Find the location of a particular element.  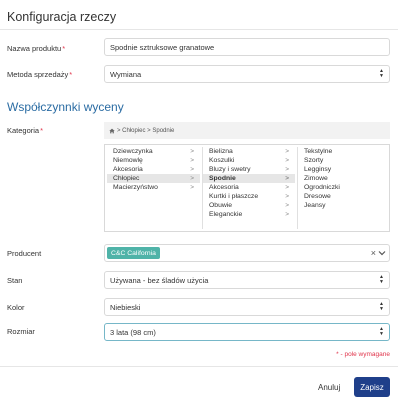

color-select: Niebieski ▲ ▼ is located at coordinates (247, 307).